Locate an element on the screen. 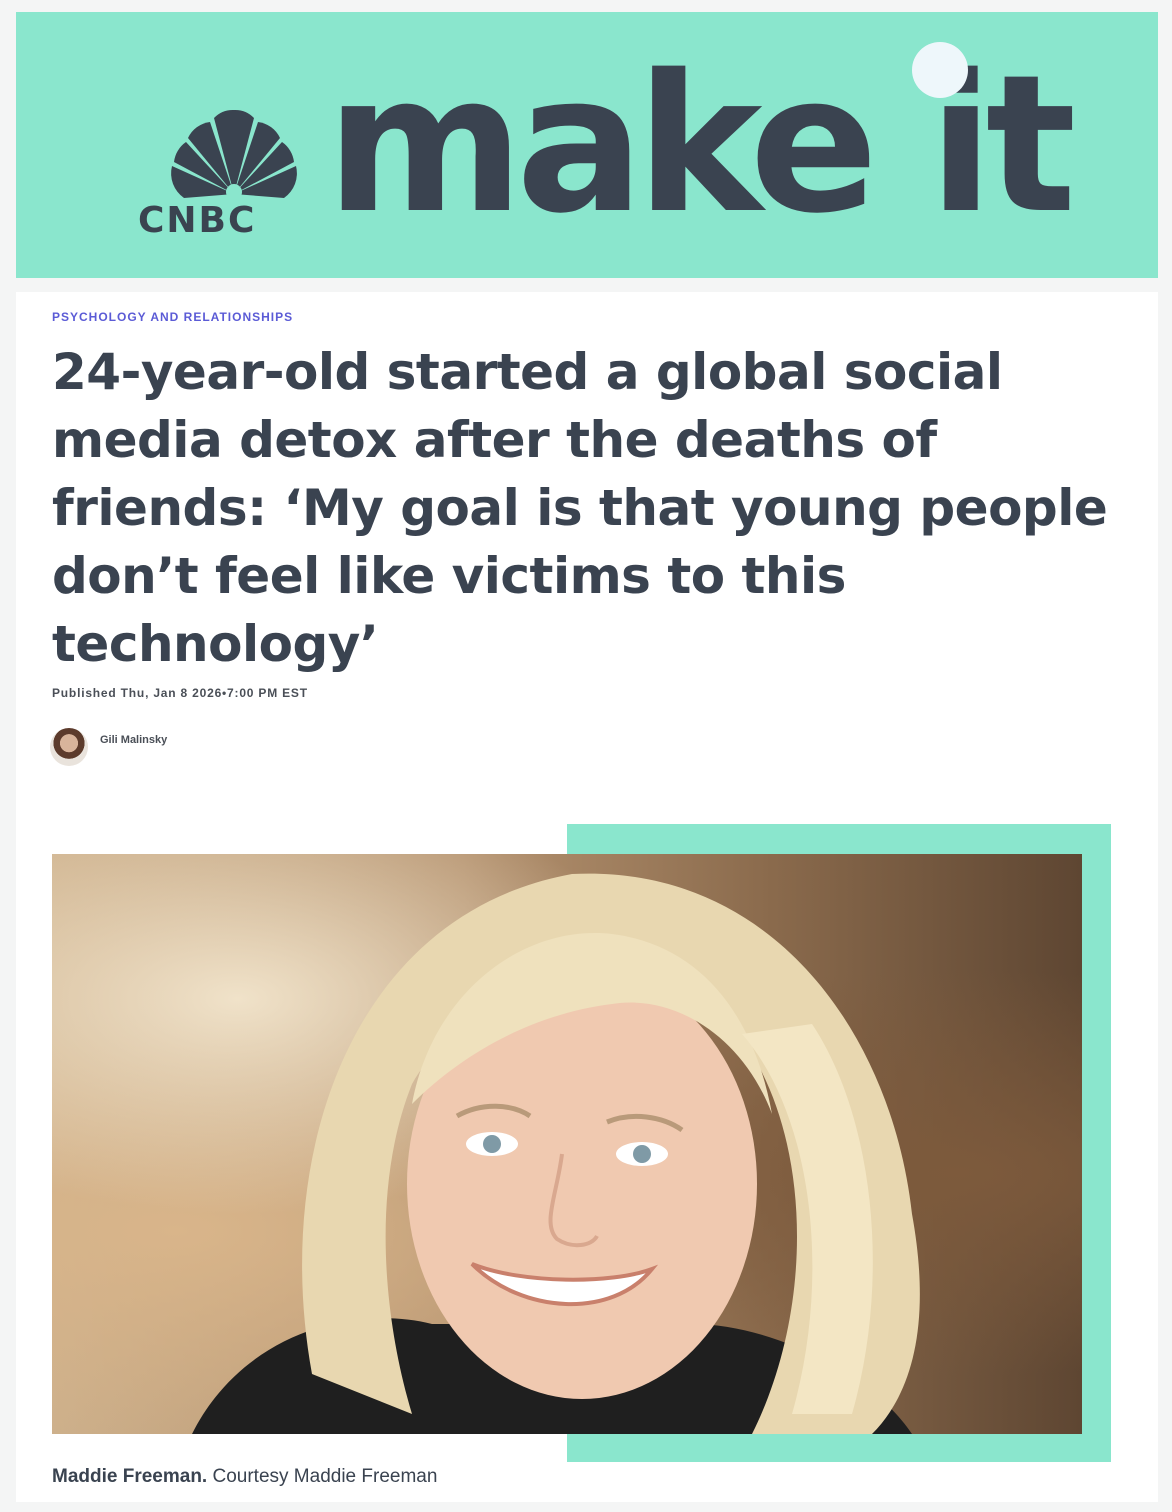 The height and width of the screenshot is (1512, 1172). cnbc-wordmark: CNBC is located at coordinates (197, 220).